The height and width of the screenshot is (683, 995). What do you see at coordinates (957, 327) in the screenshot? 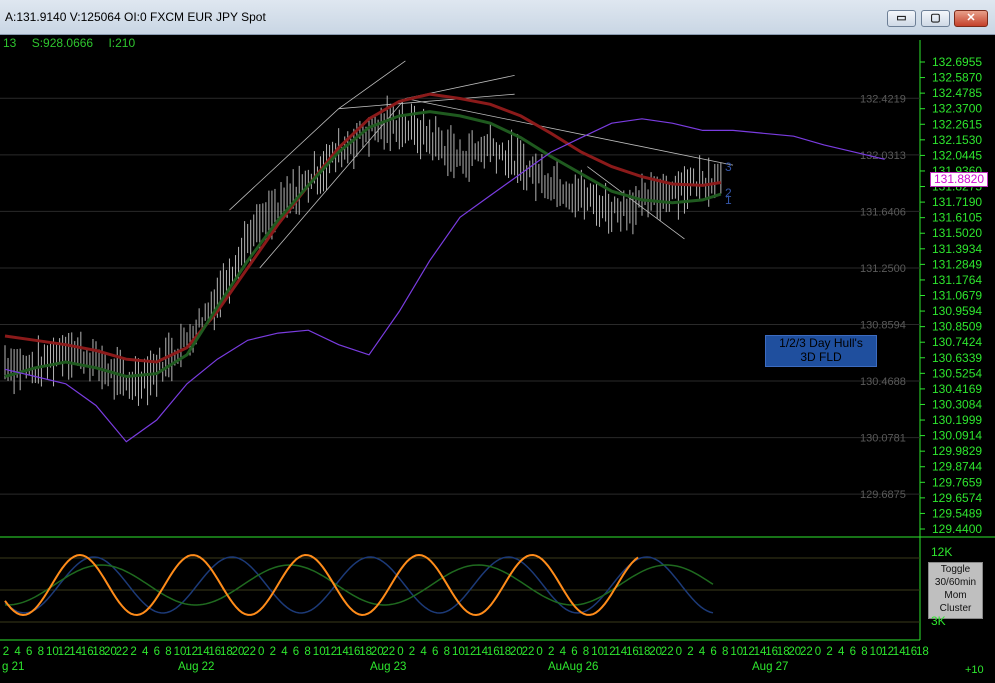
I see `y-tick-label: 130.8509` at bounding box center [957, 327].